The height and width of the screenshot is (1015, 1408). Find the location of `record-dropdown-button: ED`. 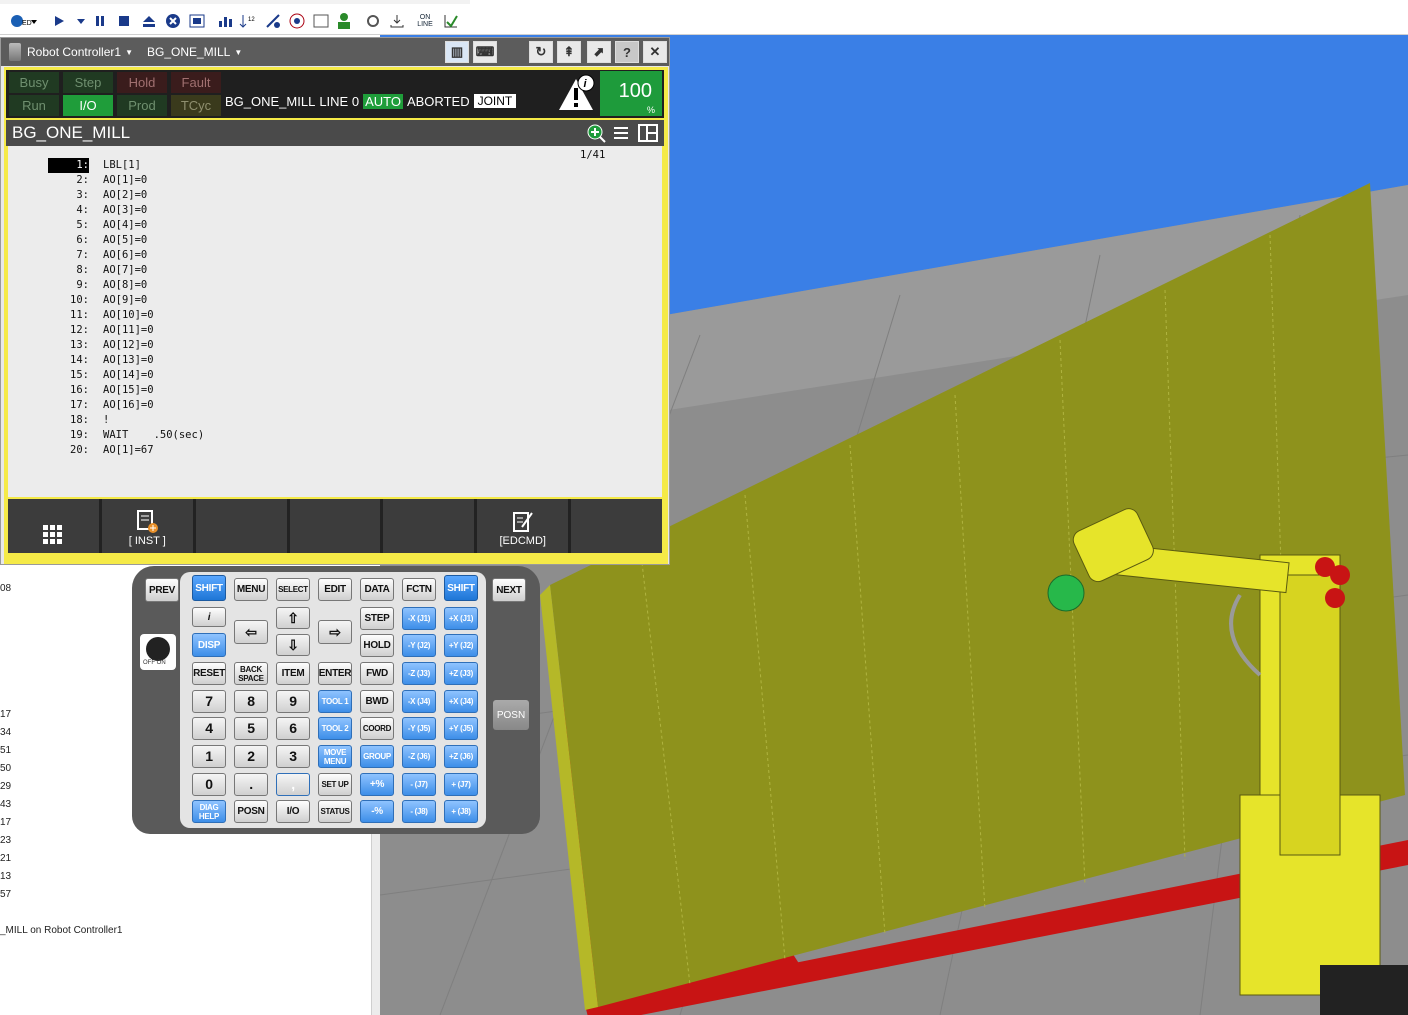

record-dropdown-button: ED is located at coordinates (23, 21).